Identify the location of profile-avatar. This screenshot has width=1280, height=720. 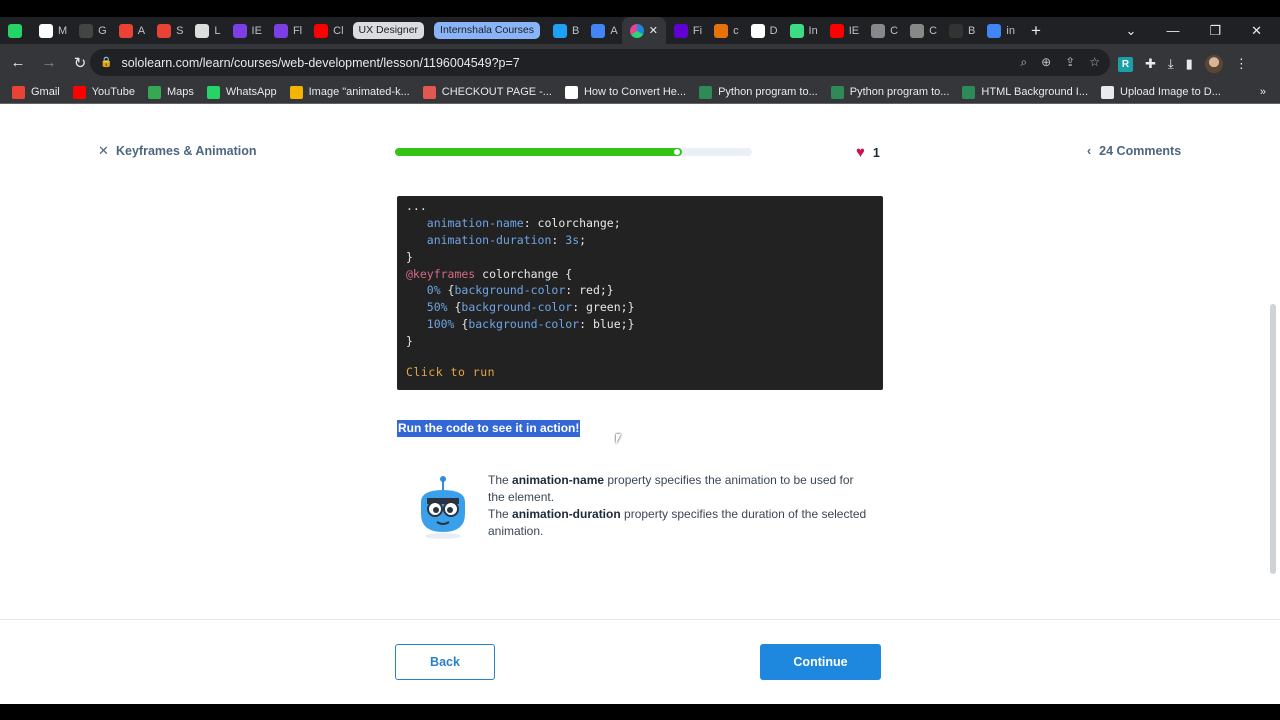
(1213, 64).